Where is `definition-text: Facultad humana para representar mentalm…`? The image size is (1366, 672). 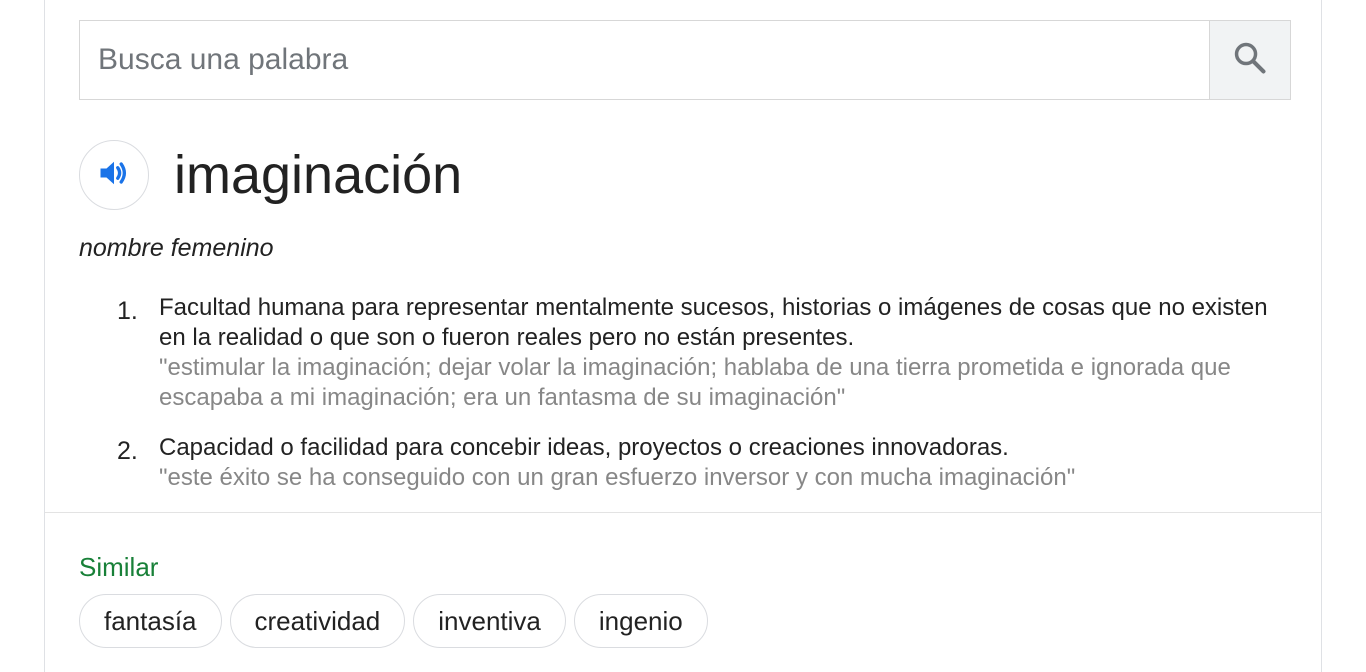
definition-text: Facultad humana para representar mentalm… is located at coordinates (713, 322).